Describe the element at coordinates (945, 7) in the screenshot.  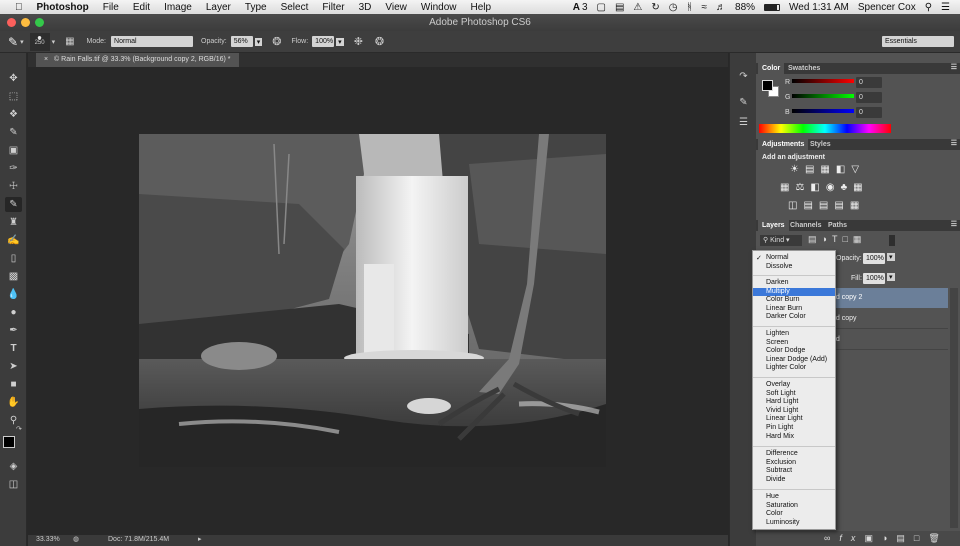
I see `notification-center-icon: ☰` at that location.